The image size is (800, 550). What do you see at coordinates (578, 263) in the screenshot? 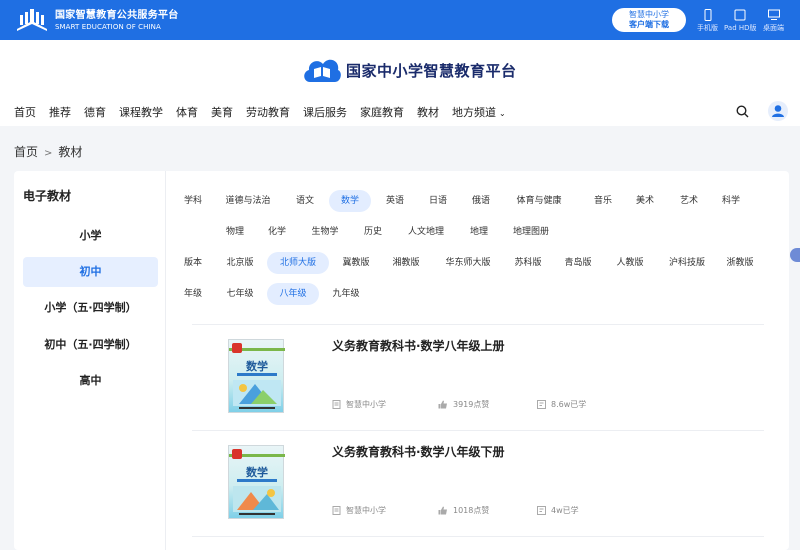
I see `edition-option: 青岛版` at bounding box center [578, 263].